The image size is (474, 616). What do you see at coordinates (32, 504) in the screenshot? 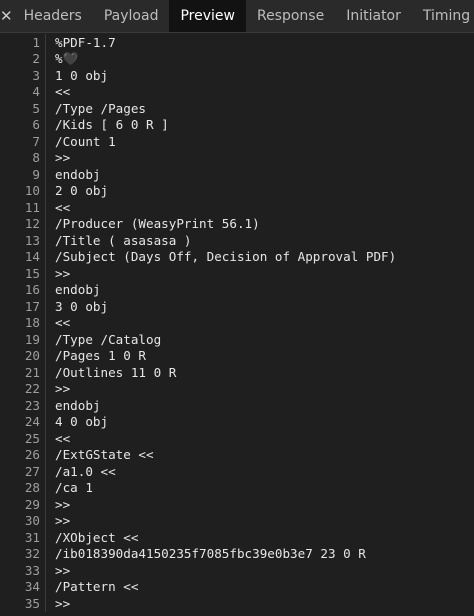
I see `line-number: 29` at bounding box center [32, 504].